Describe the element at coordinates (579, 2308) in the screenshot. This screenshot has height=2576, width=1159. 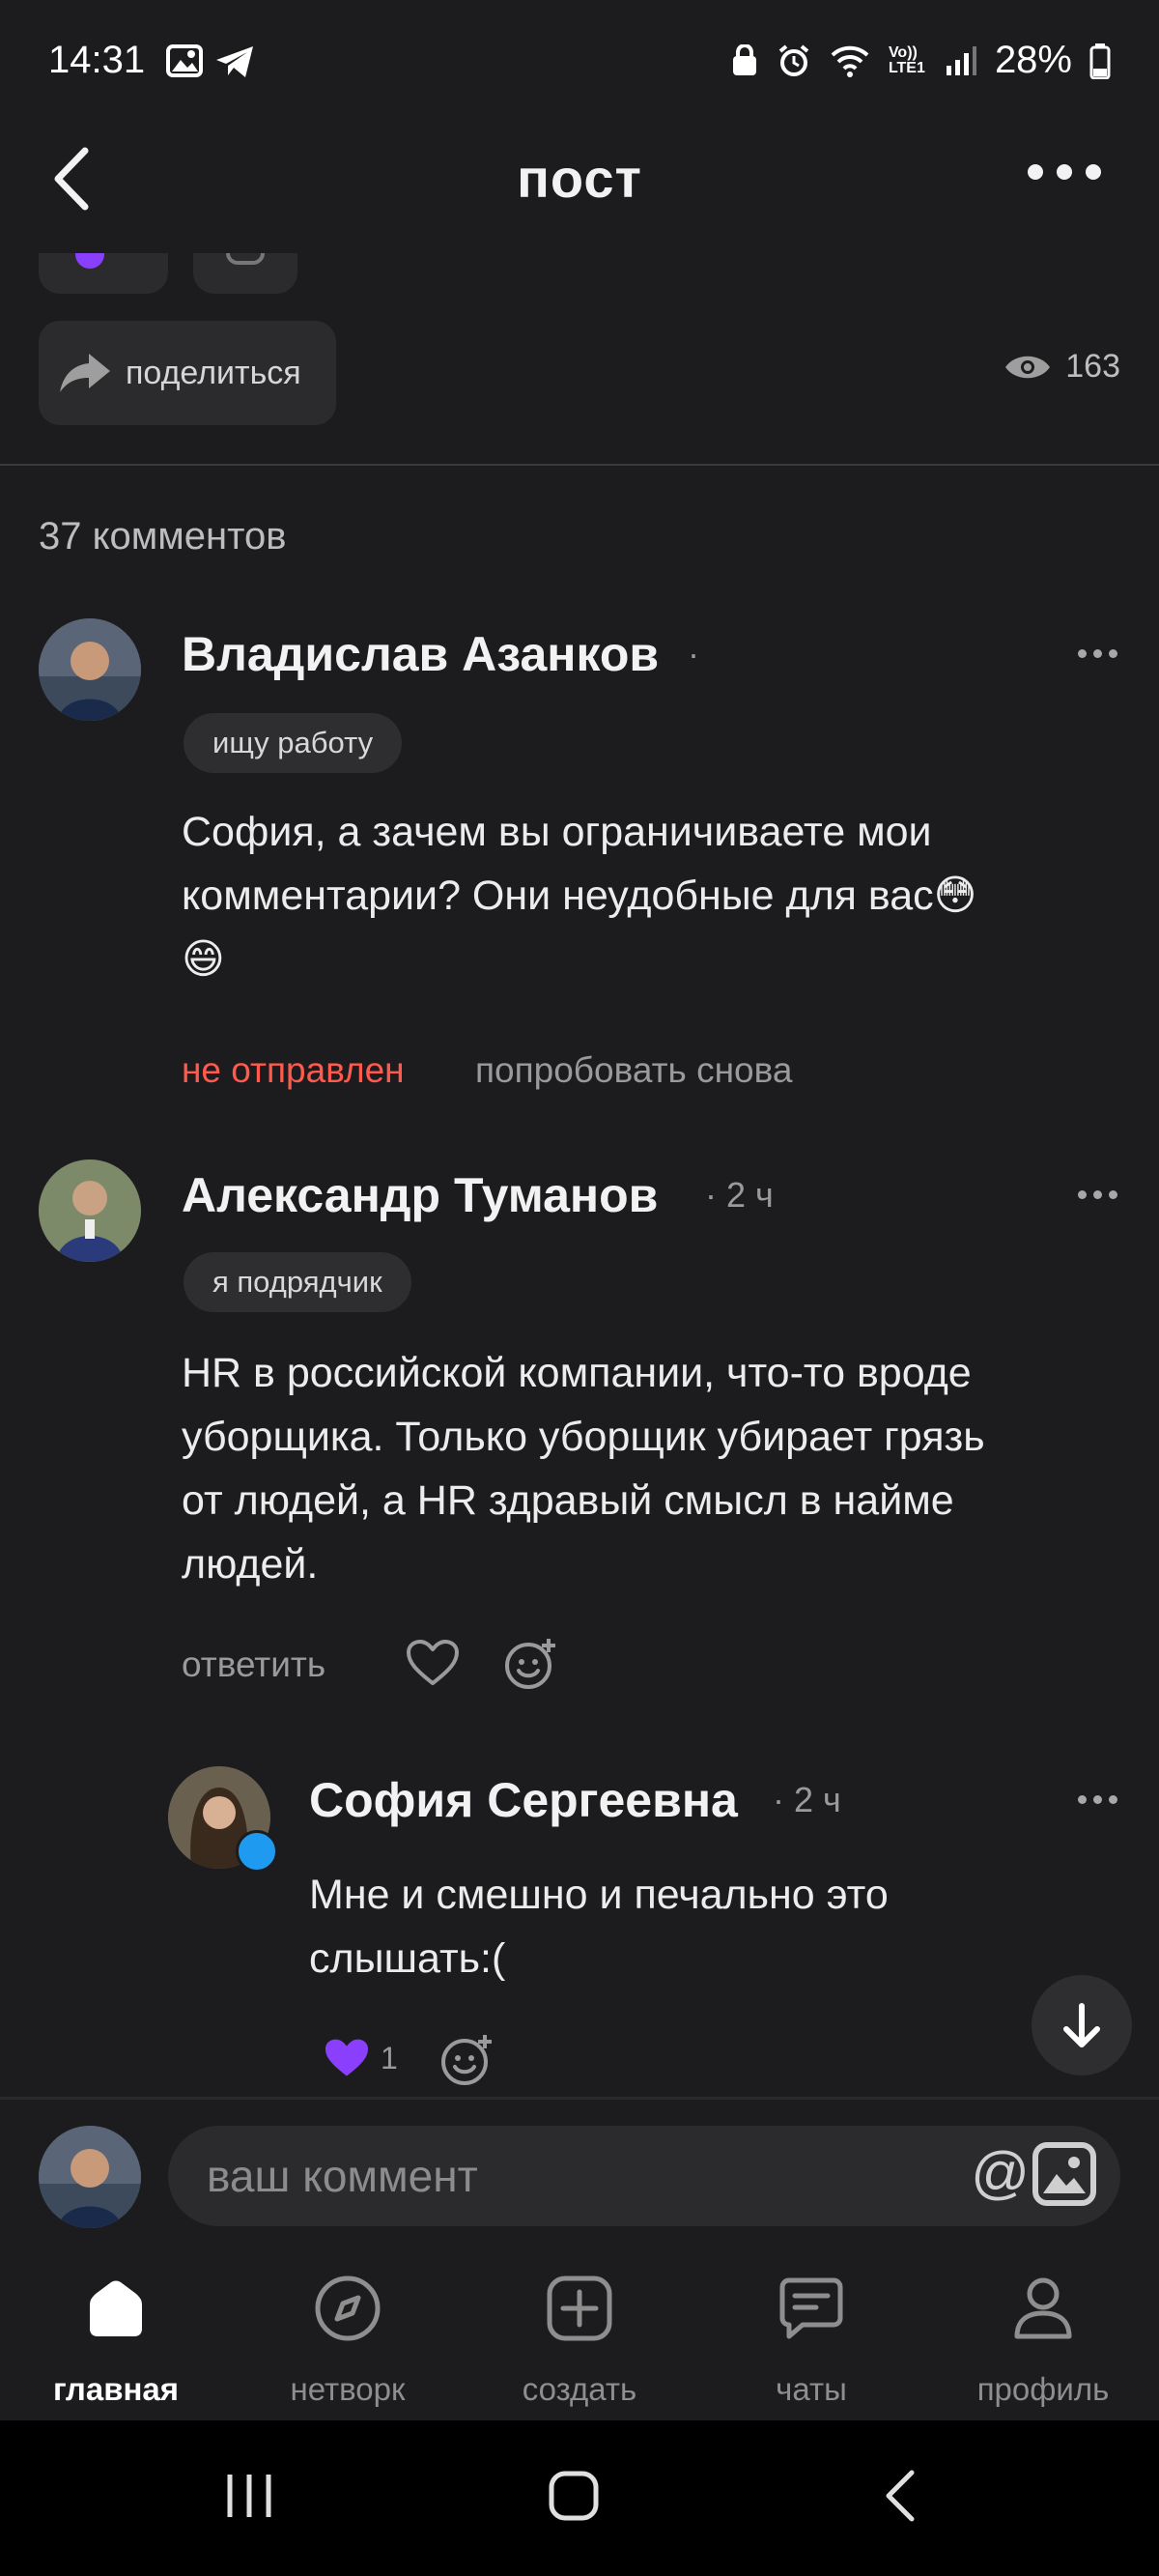
I see `plus-square-icon` at that location.